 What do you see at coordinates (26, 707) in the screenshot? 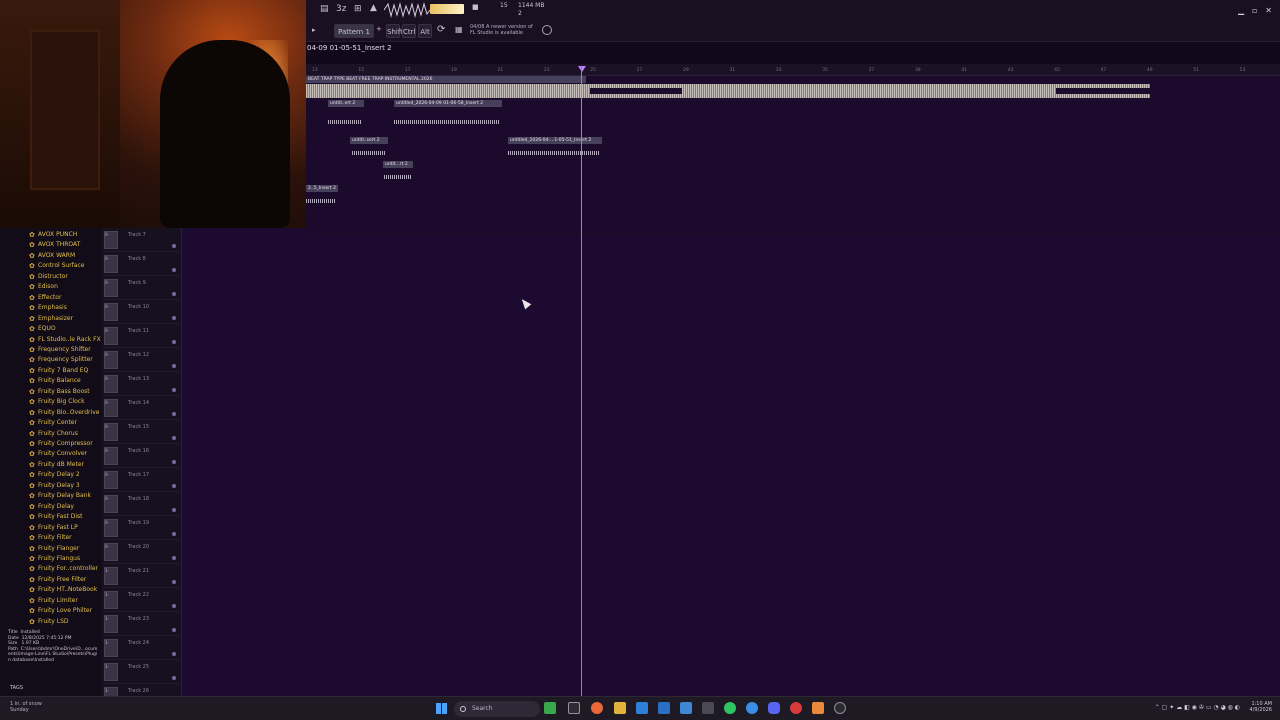
I see `weather-widget: 1 in. of snow Sunday` at bounding box center [26, 707].